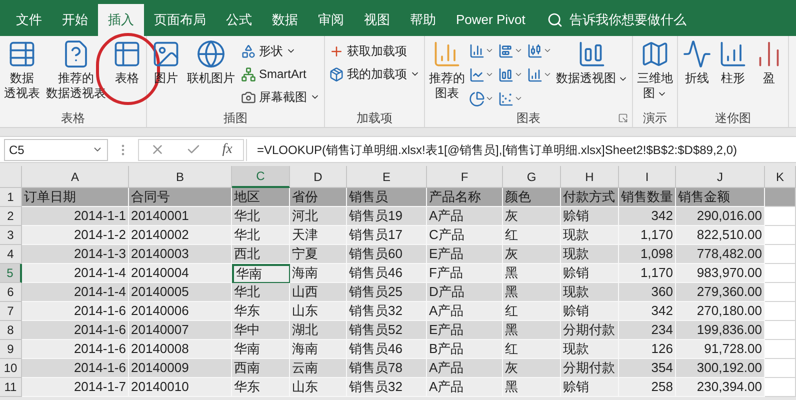  What do you see at coordinates (780, 177) in the screenshot?
I see `column-header: K` at bounding box center [780, 177].